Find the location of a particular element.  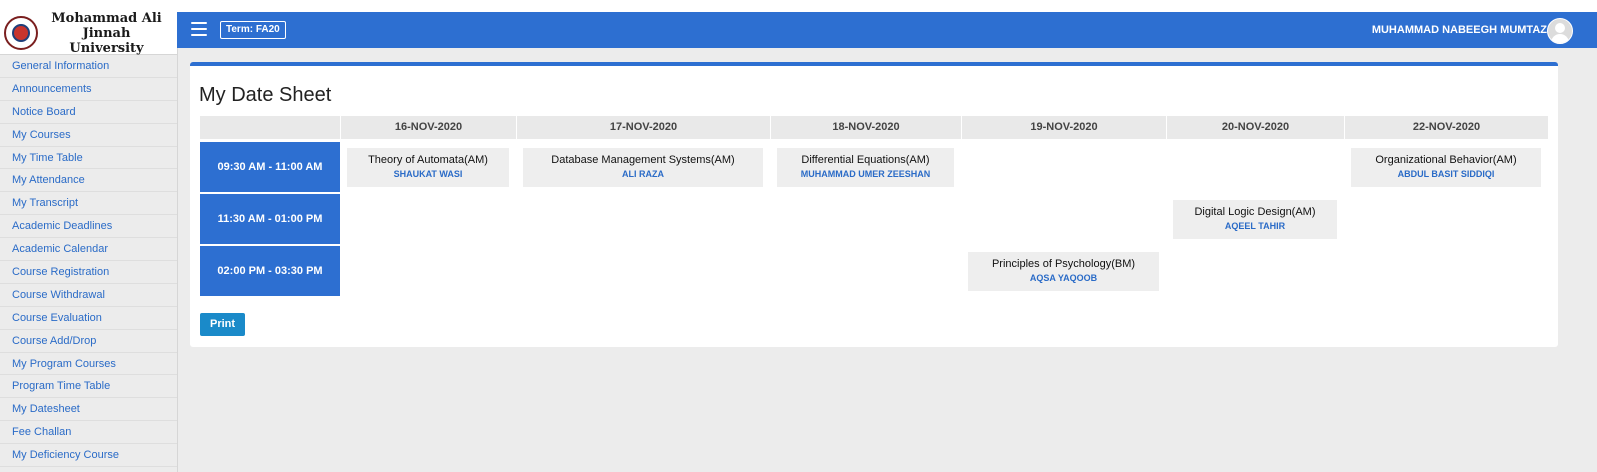

date-header: 18-NOV-2020 is located at coordinates (865, 127).